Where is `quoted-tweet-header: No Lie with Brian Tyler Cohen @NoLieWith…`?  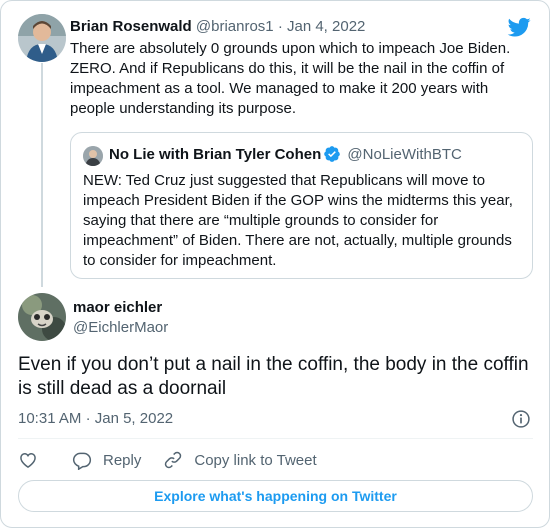
quoted-tweet-header: No Lie with Brian Tyler Cohen @NoLieWith… is located at coordinates (285, 155).